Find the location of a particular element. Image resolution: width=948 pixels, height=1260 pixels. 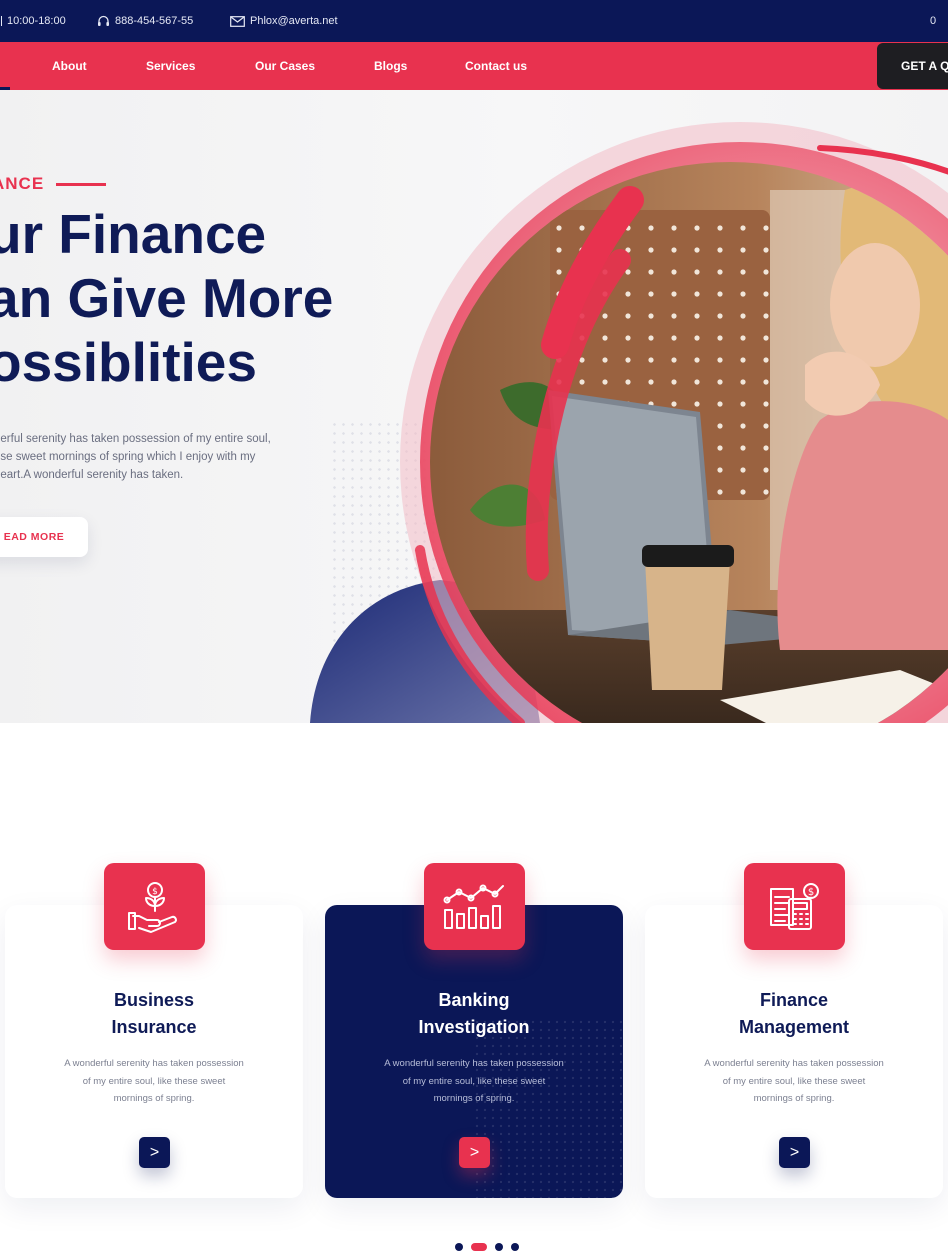

headset-icon is located at coordinates (103, 21).